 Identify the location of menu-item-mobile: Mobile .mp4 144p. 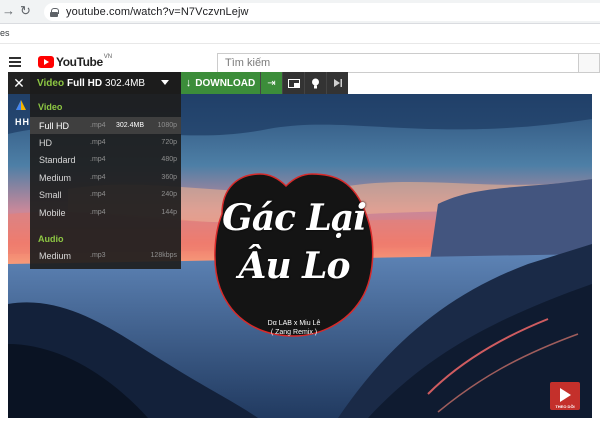
(105, 212).